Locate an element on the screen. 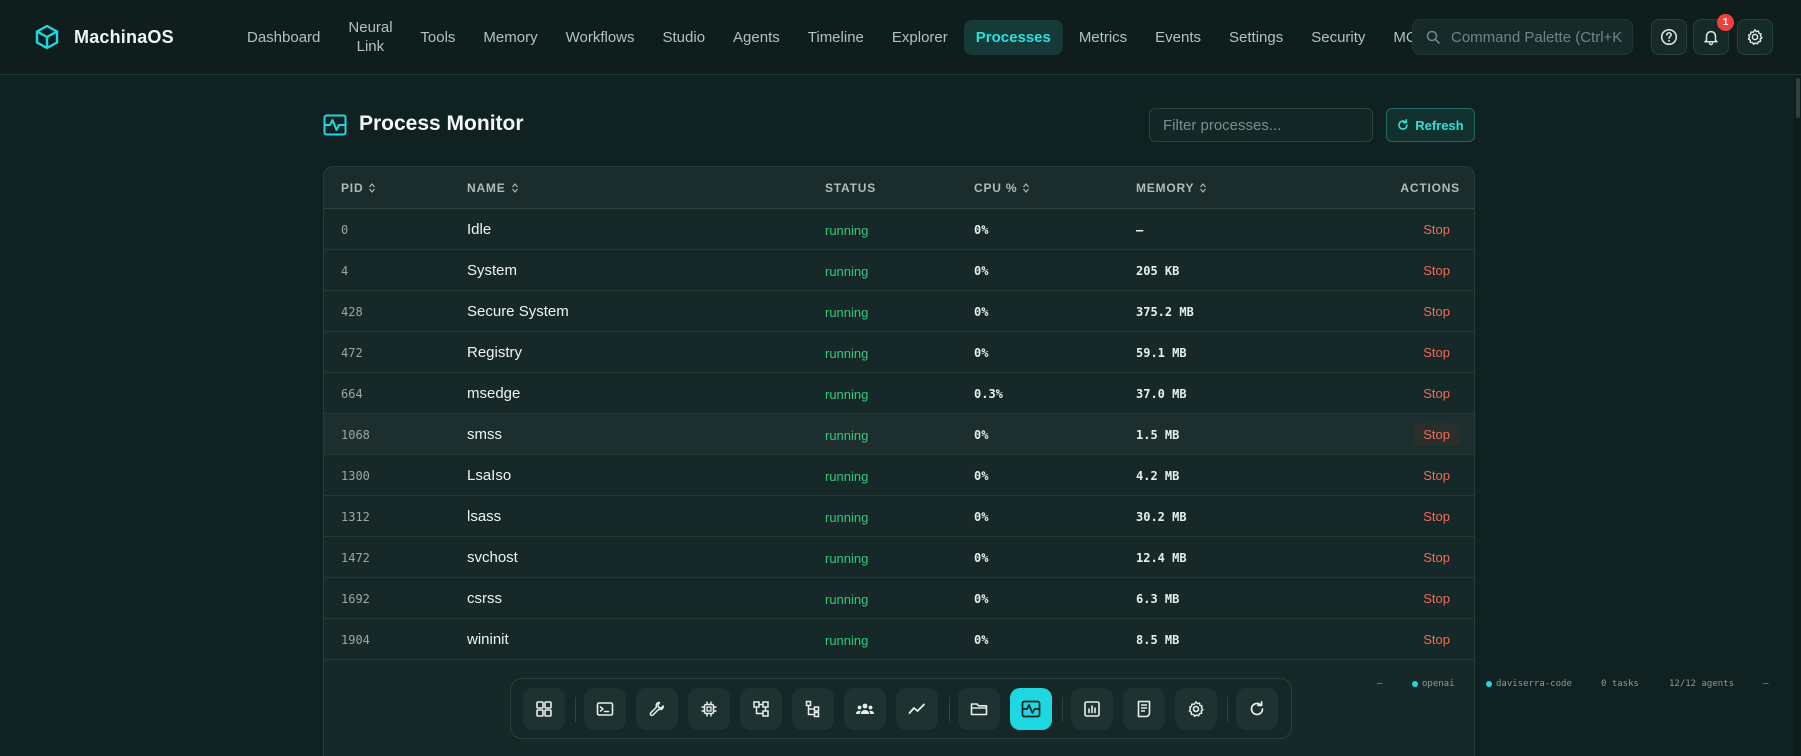 This screenshot has width=1801, height=756. dock-reports-button is located at coordinates (1092, 709).